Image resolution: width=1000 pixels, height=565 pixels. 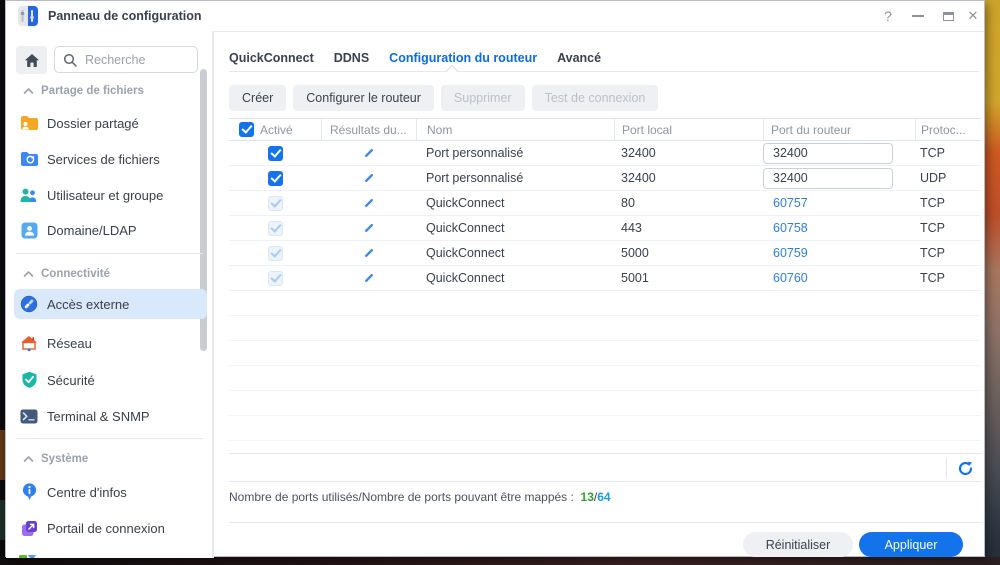 I want to click on minimize-icon, so click(x=918, y=16).